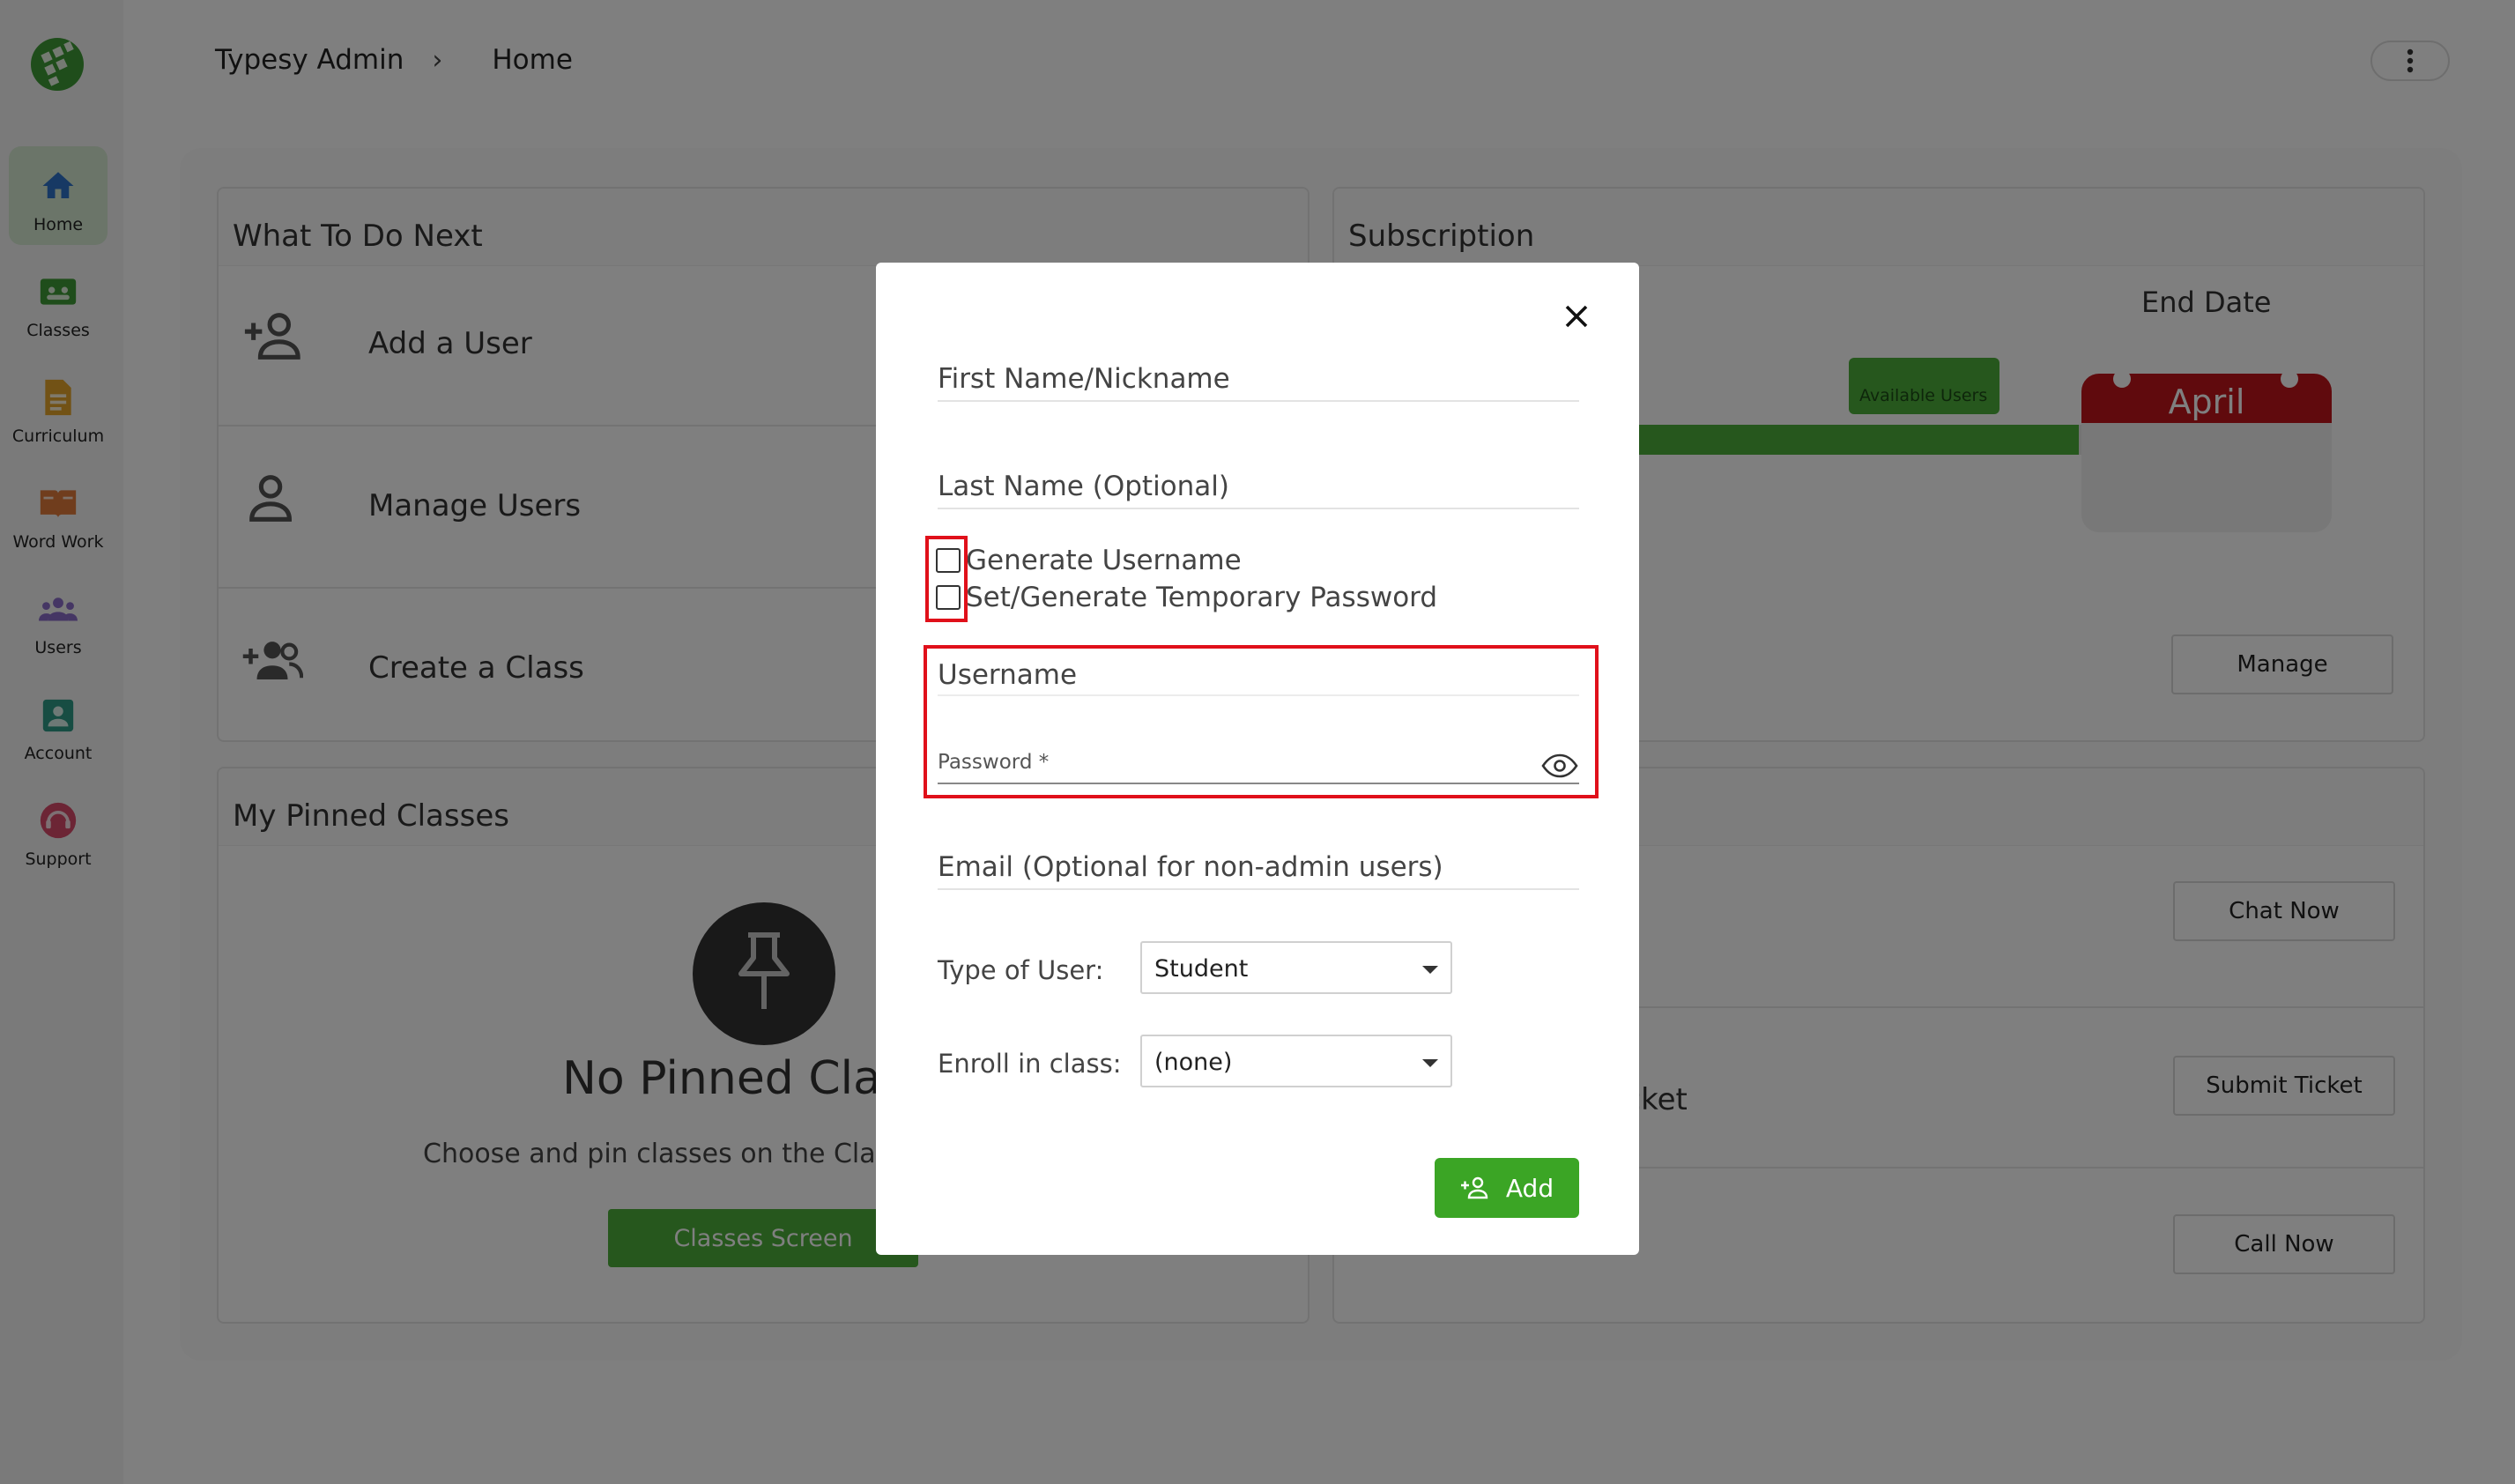 The width and height of the screenshot is (2515, 1484). What do you see at coordinates (1258, 382) in the screenshot?
I see `first-name-field: First Name/Nickname` at bounding box center [1258, 382].